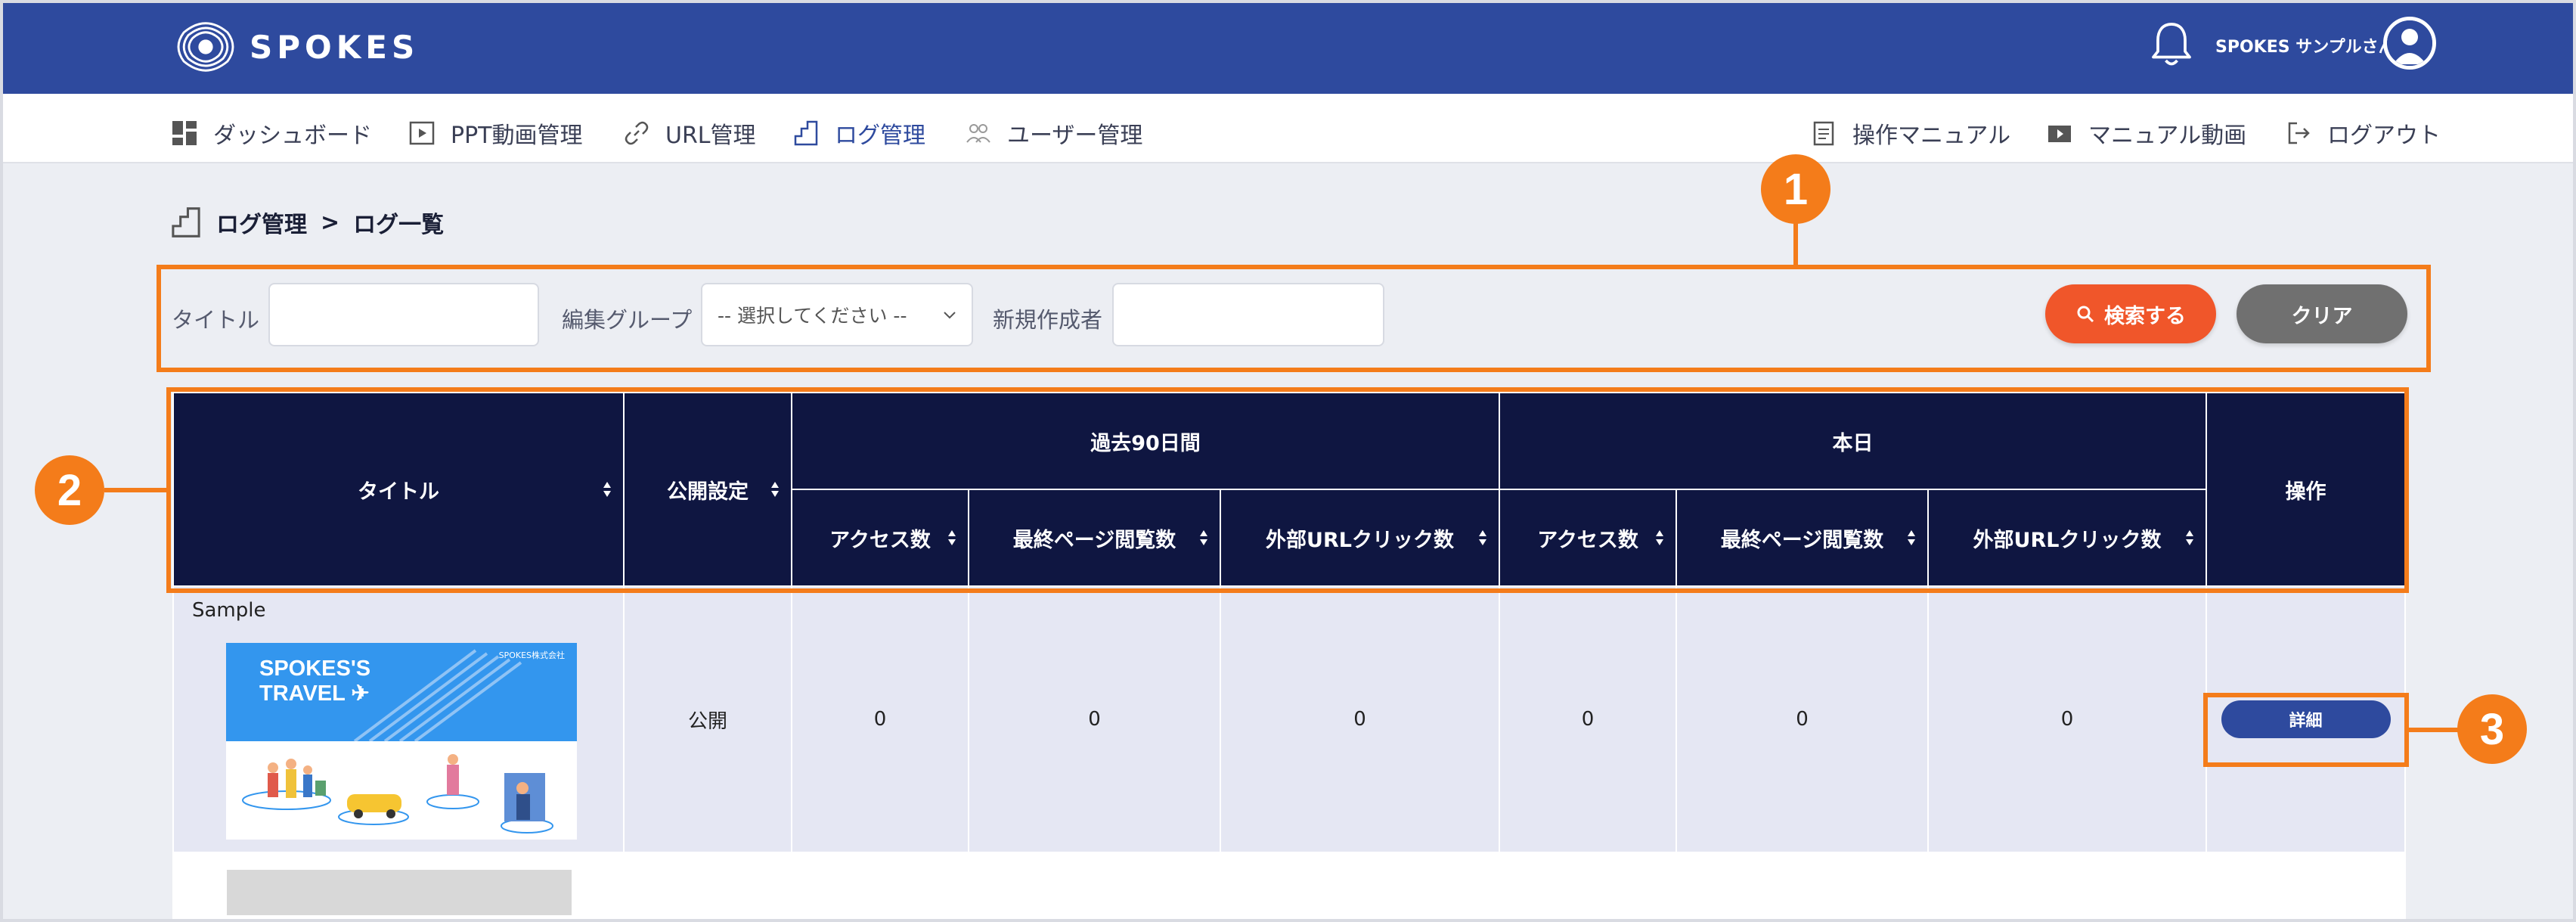 The height and width of the screenshot is (922, 2576). What do you see at coordinates (2059, 134) in the screenshot?
I see `video-icon` at bounding box center [2059, 134].